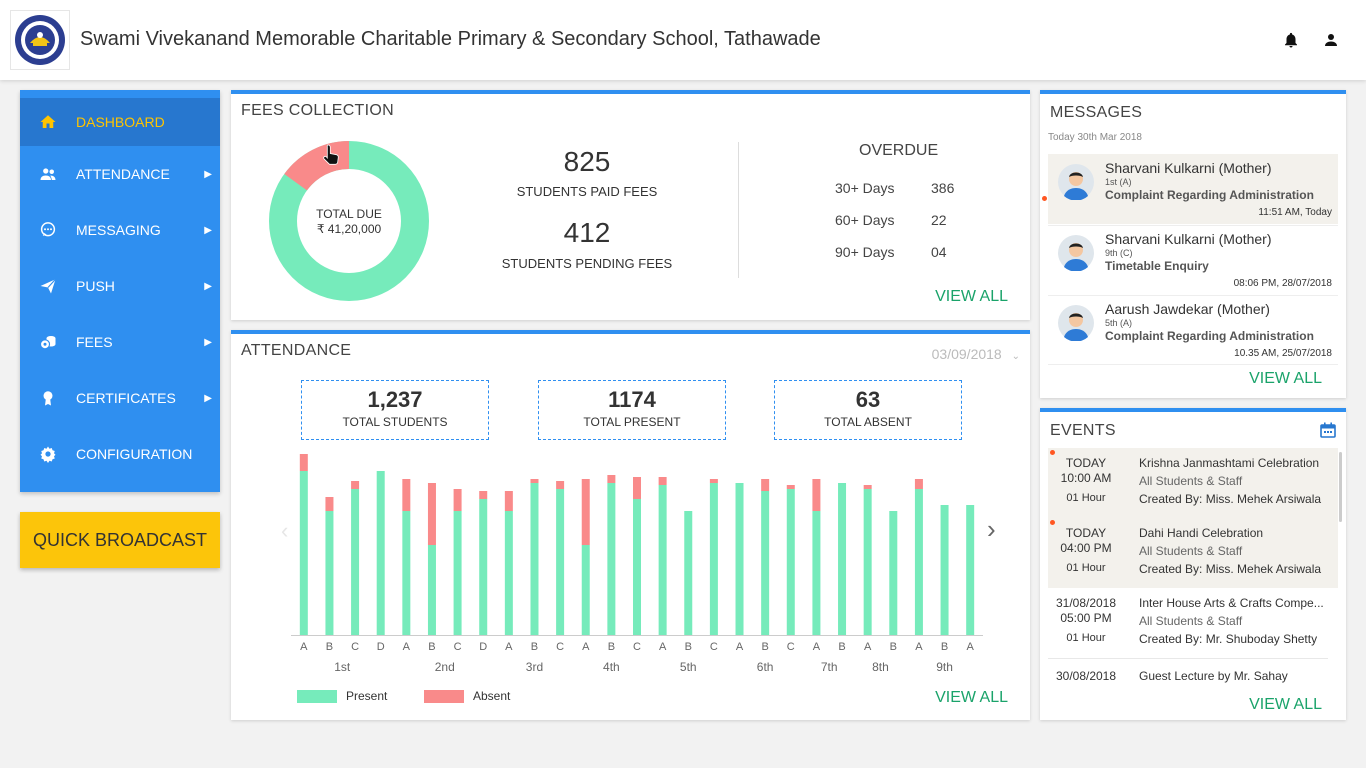 The image size is (1366, 768). I want to click on x-group-label: 2nd, so click(445, 667).